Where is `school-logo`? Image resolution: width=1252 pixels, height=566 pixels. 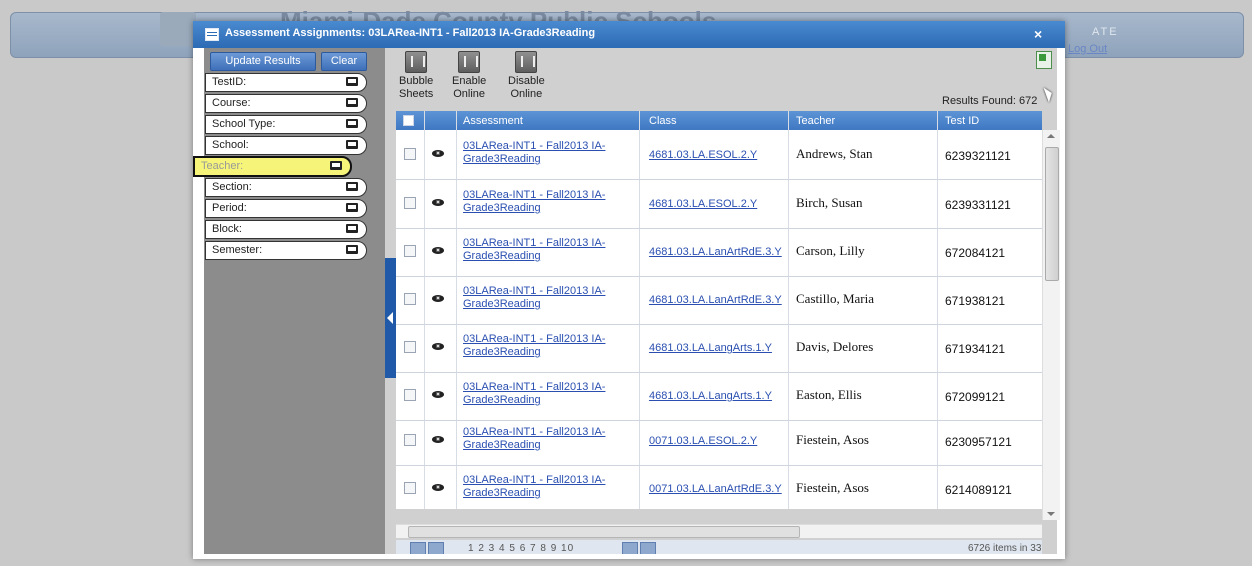 school-logo is located at coordinates (178, 29).